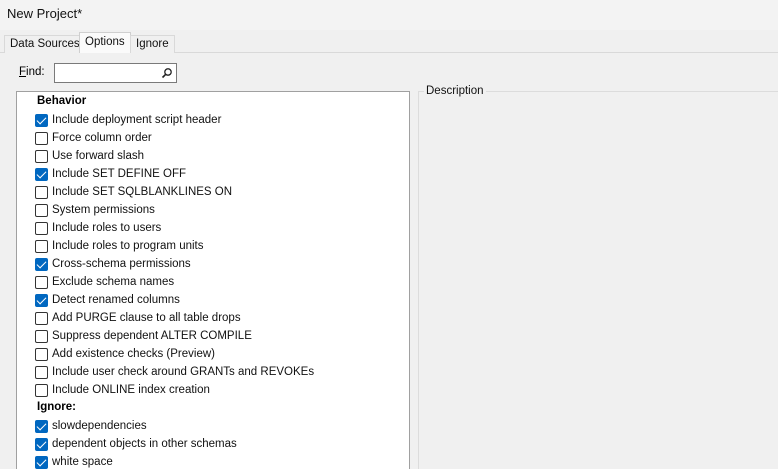 The image size is (778, 469). I want to click on option-row: Include roles to program units, so click(119, 246).